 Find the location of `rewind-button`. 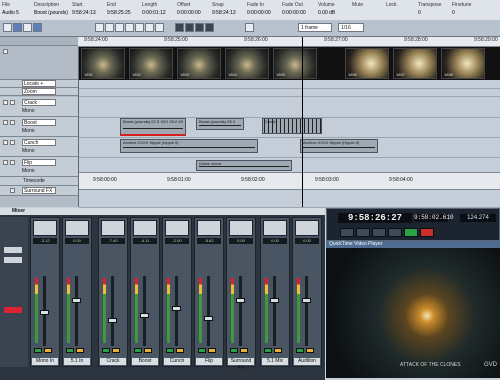

rewind-button is located at coordinates (179, 27).